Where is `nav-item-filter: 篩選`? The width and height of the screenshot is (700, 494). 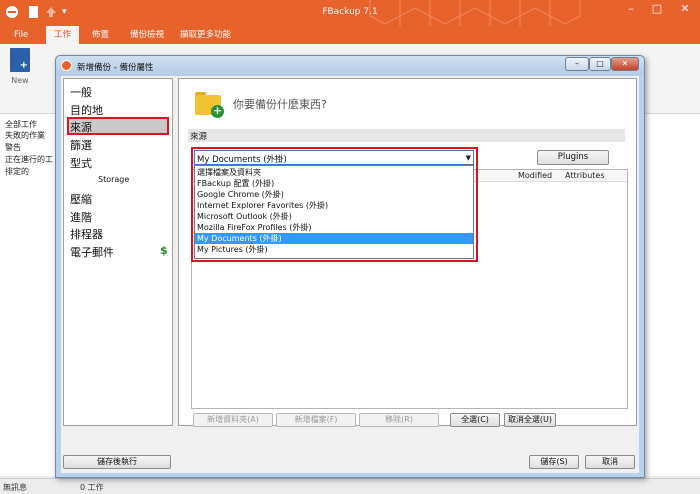
nav-item-filter: 篩選 is located at coordinates (81, 145).